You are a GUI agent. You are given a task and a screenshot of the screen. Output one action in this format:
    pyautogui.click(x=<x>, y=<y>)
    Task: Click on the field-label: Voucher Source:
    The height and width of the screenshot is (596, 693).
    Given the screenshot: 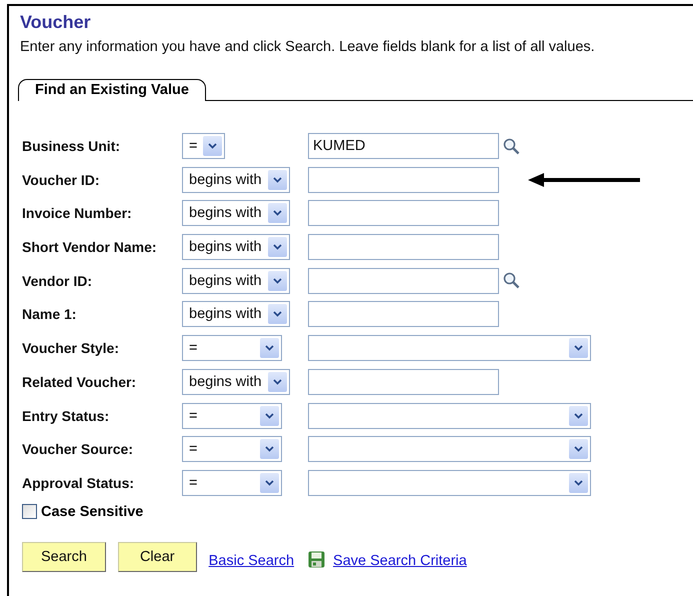 What is the action you would take?
    pyautogui.click(x=78, y=449)
    